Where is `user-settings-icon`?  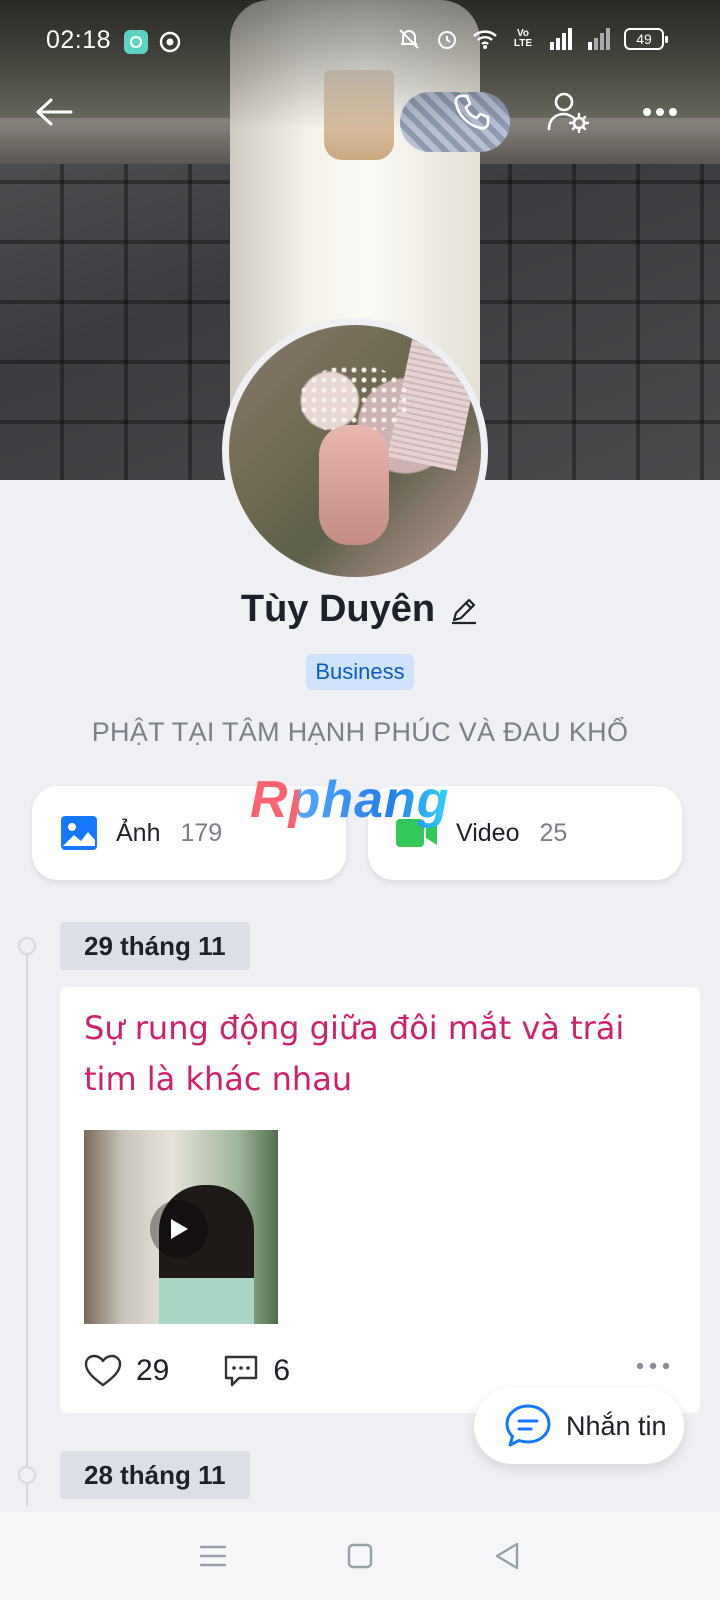 user-settings-icon is located at coordinates (568, 112).